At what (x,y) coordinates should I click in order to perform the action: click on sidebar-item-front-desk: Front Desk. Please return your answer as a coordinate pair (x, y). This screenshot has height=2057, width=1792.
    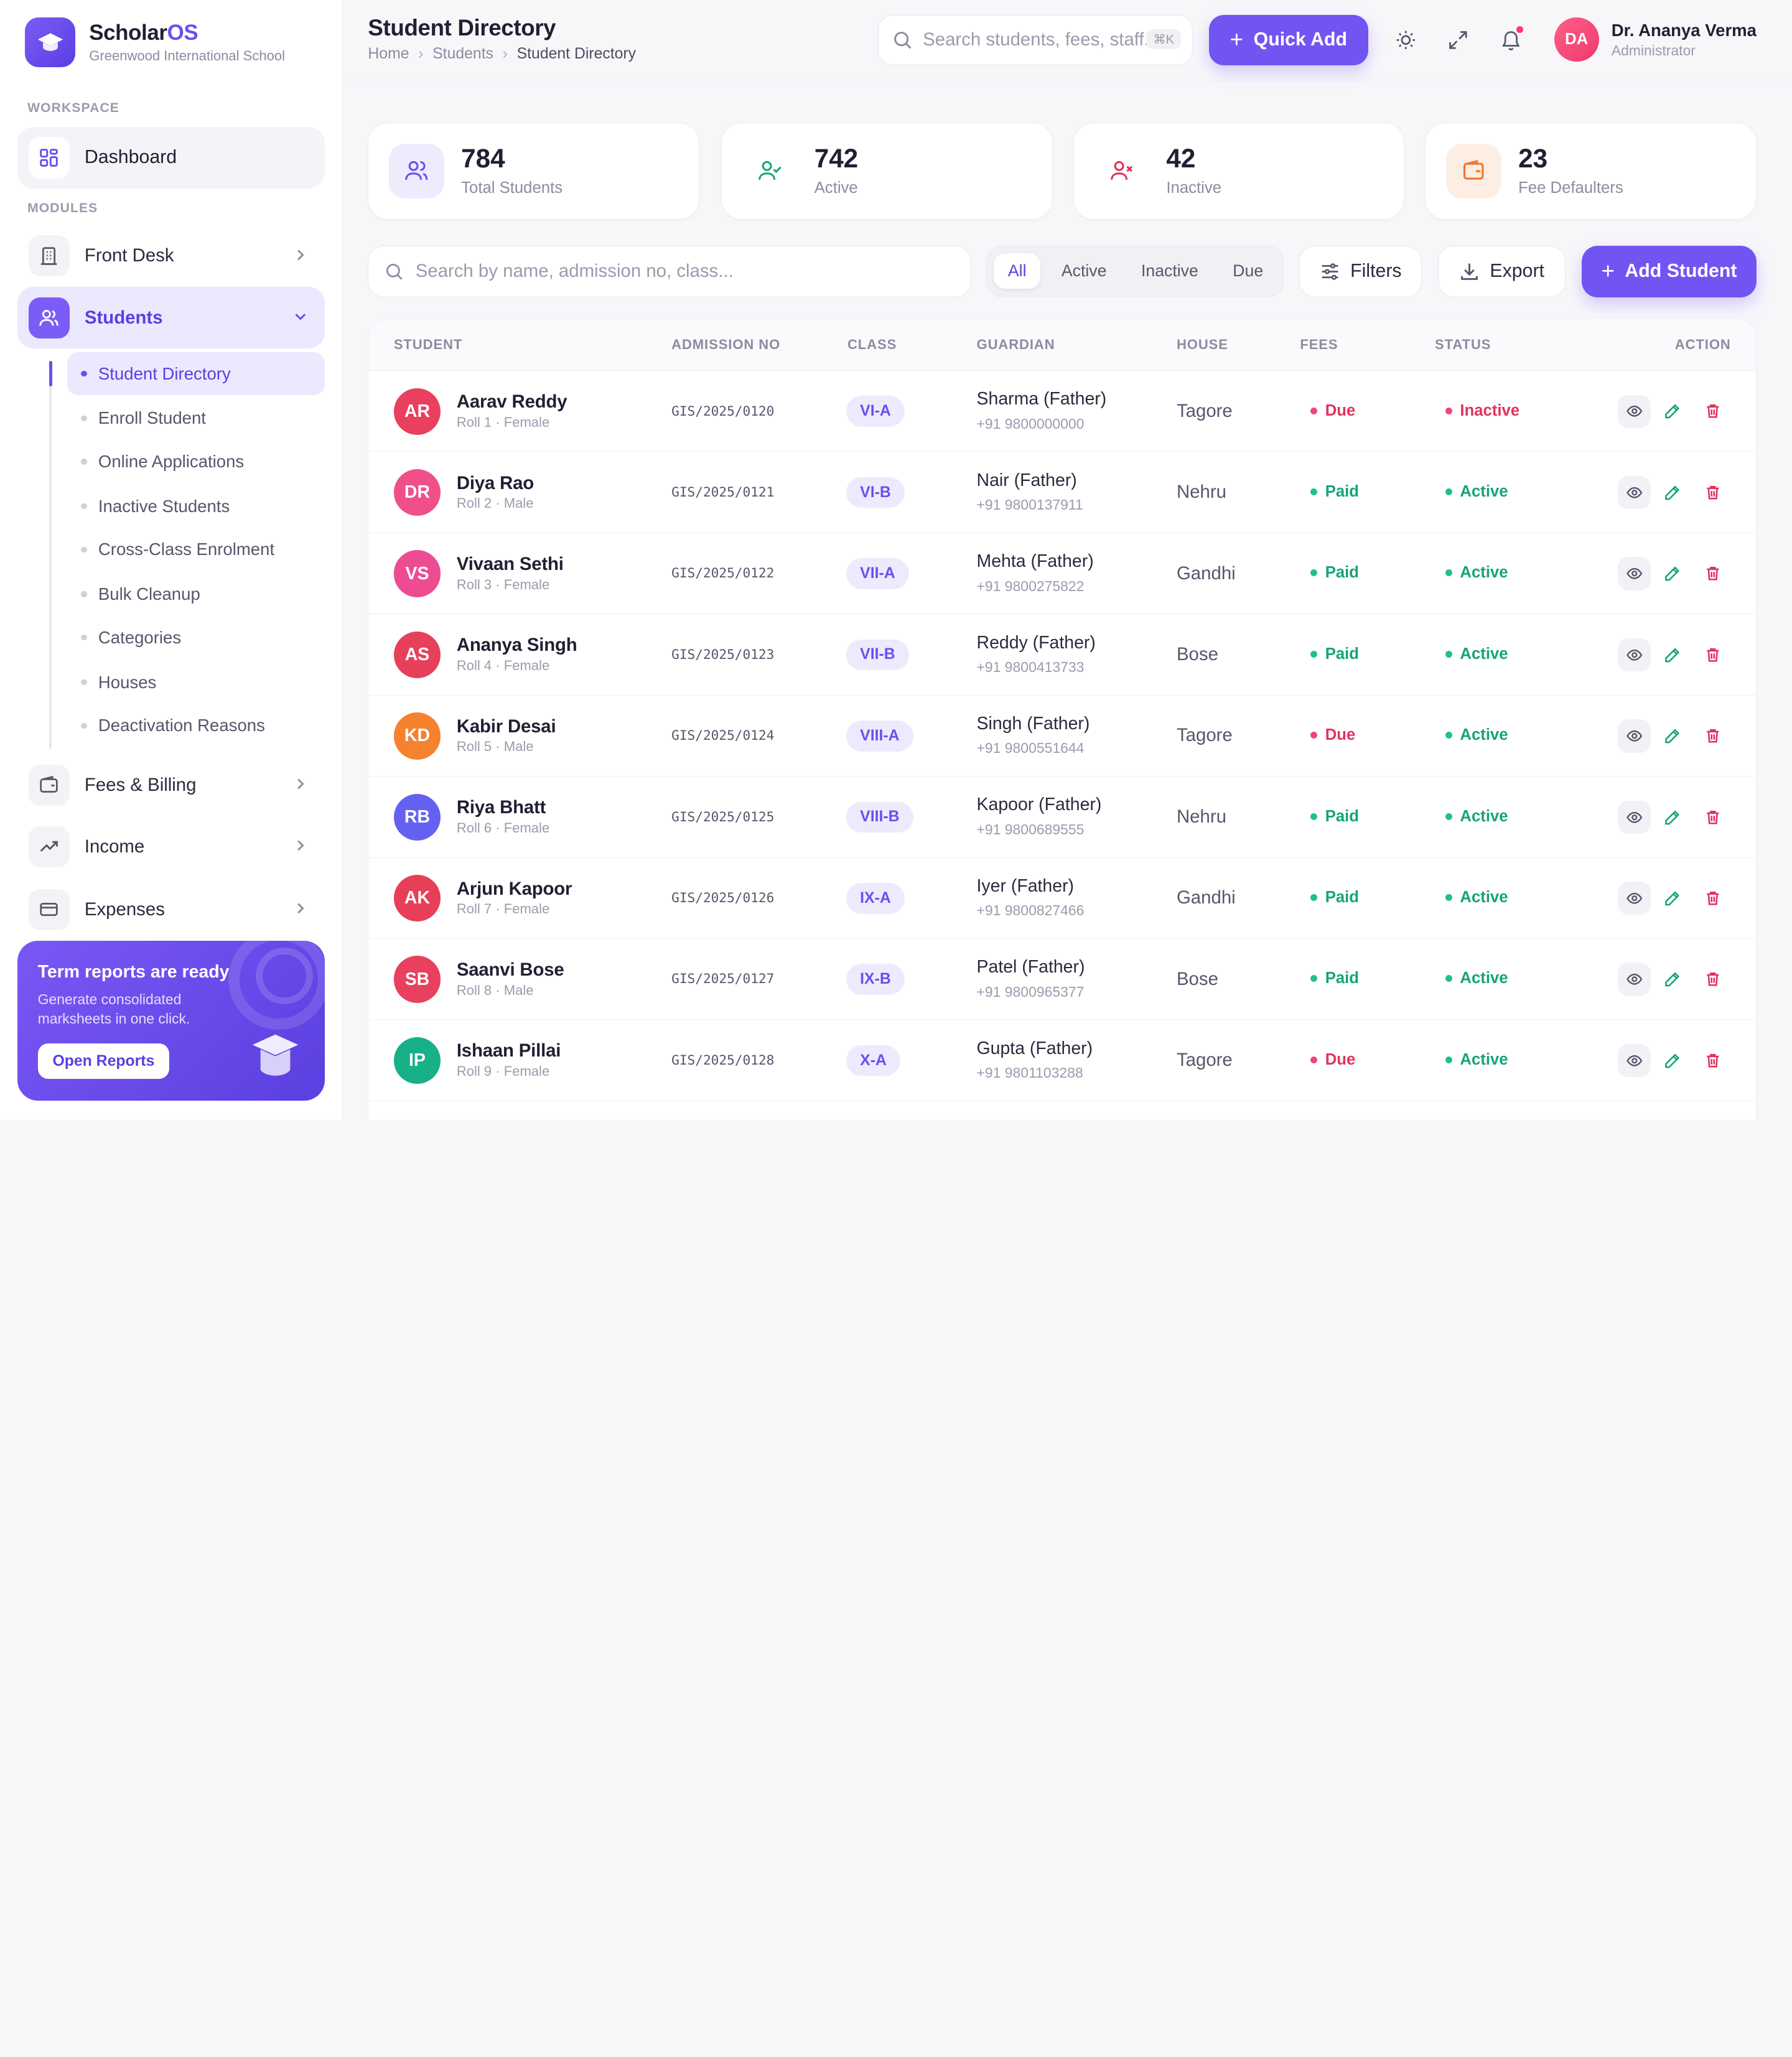
    Looking at the image, I should click on (171, 256).